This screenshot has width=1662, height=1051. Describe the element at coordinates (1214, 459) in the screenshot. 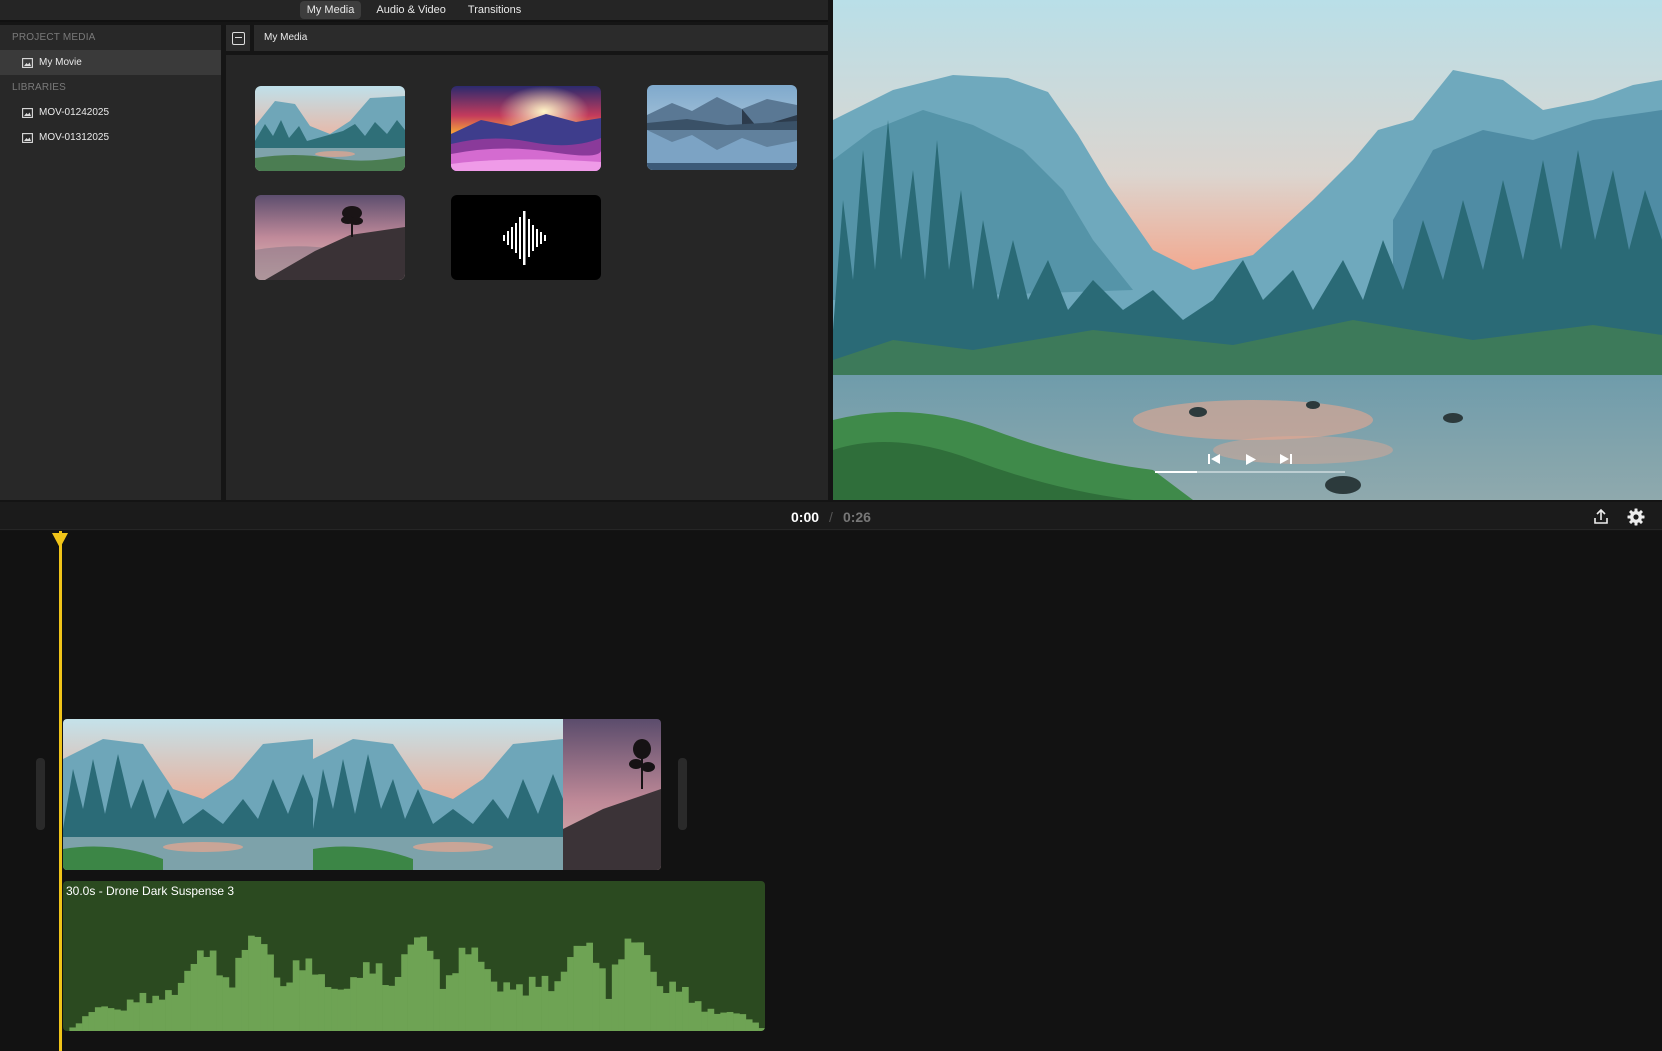

I see `skip-back-button` at that location.